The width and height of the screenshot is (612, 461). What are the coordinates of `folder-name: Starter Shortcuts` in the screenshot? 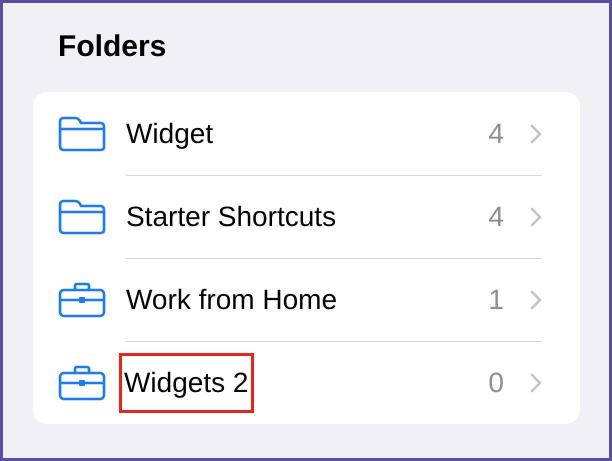 It's located at (231, 217).